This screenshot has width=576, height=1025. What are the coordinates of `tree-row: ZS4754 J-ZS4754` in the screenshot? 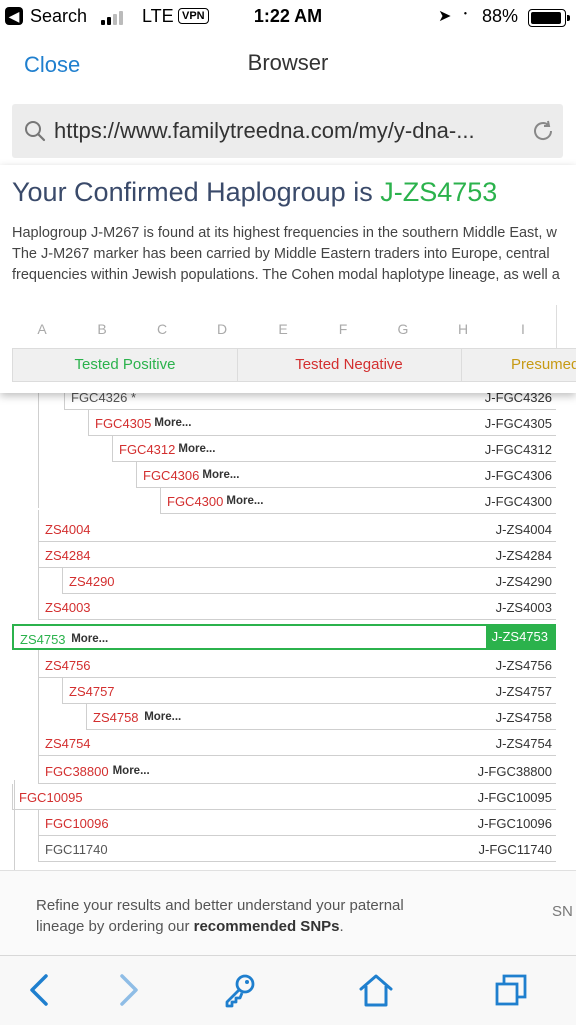 It's located at (297, 743).